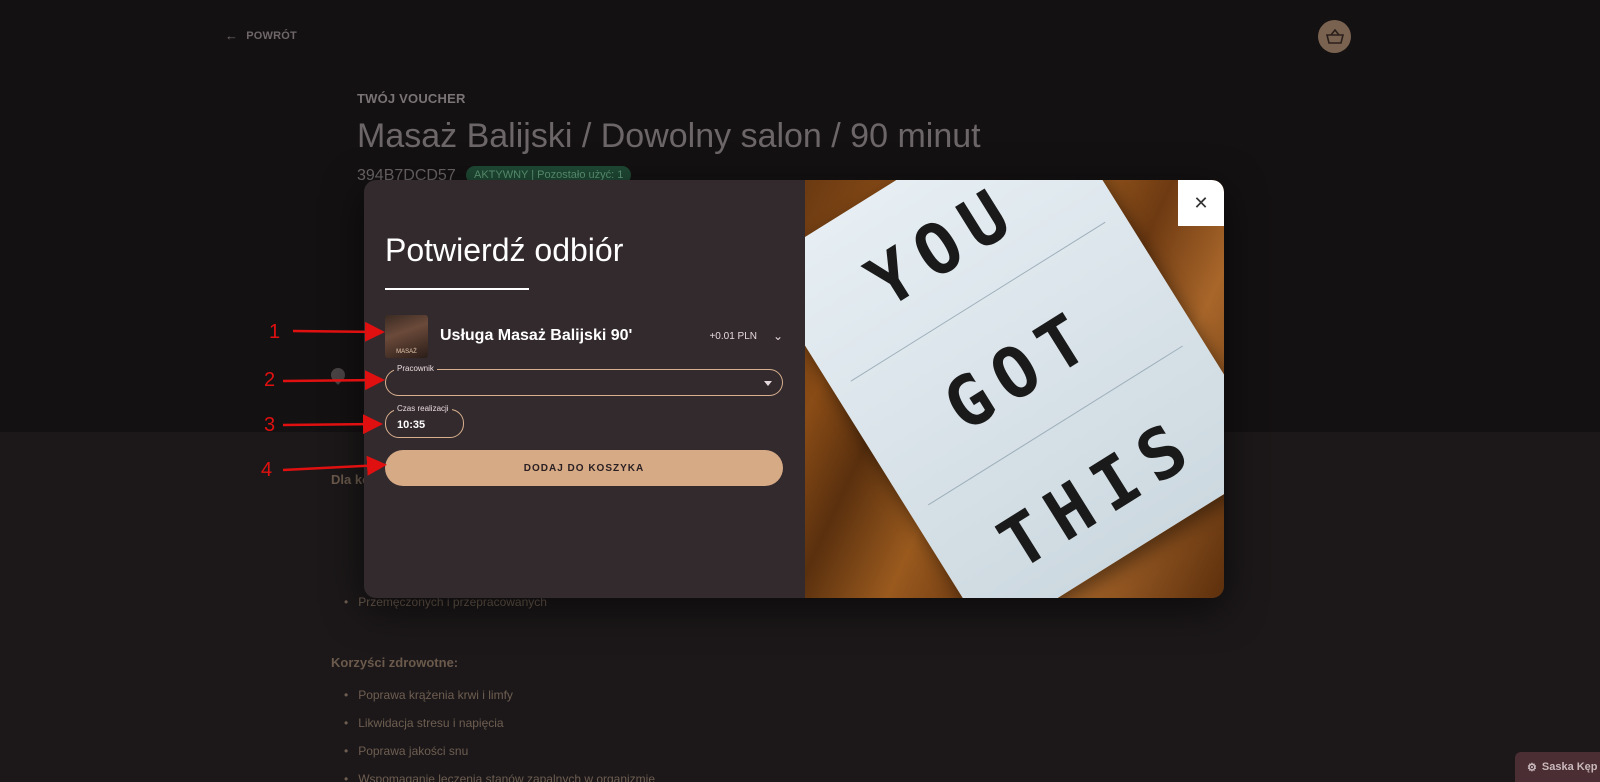 The height and width of the screenshot is (782, 1600). I want to click on service-name: Usługa Masaż Balijski 90', so click(536, 335).